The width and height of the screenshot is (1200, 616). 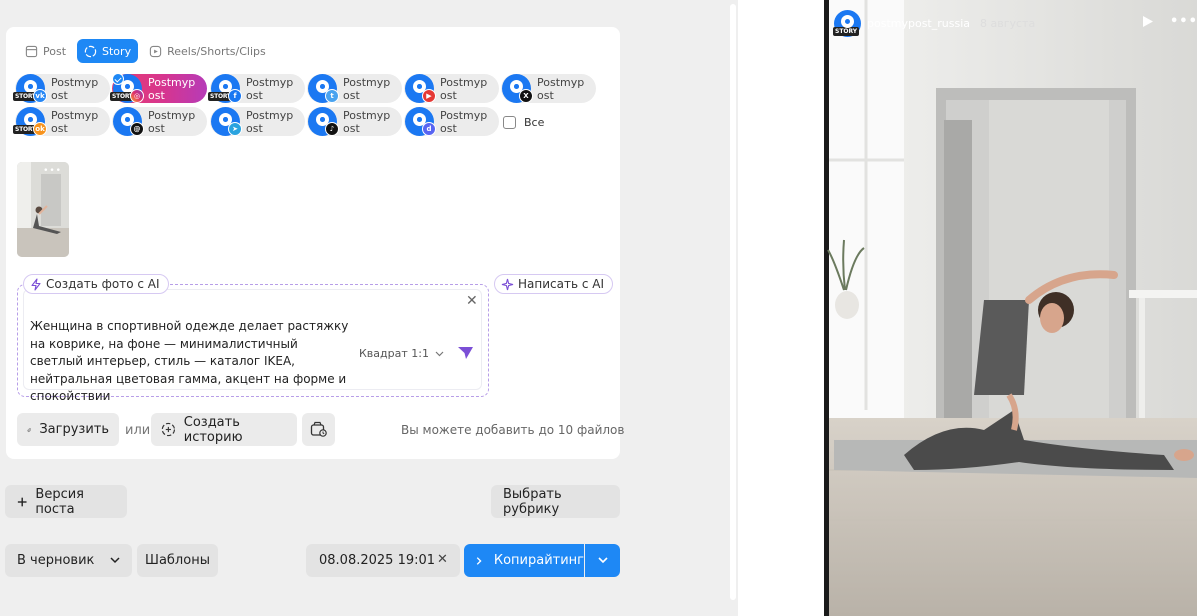 What do you see at coordinates (235, 129) in the screenshot?
I see `telegram-icon: ➤` at bounding box center [235, 129].